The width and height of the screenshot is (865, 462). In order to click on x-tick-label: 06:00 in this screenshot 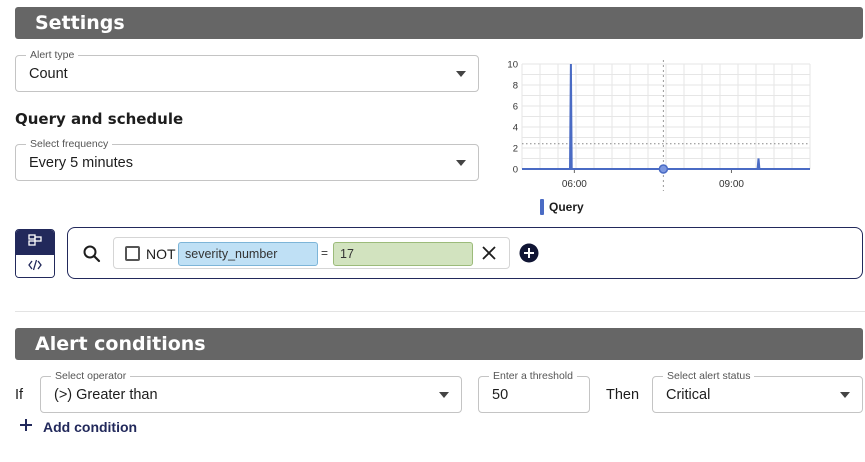, I will do `click(574, 184)`.